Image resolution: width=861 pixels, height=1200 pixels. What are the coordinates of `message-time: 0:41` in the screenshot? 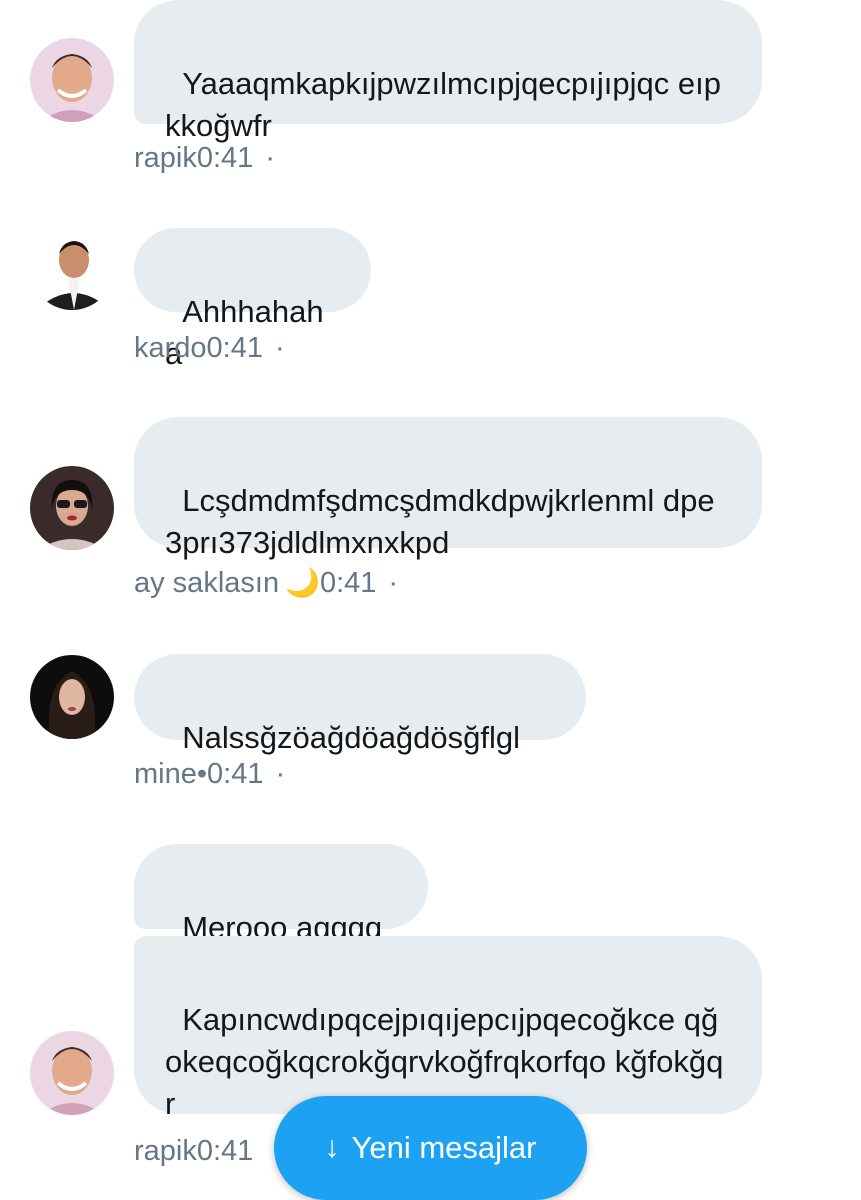 It's located at (348, 583).